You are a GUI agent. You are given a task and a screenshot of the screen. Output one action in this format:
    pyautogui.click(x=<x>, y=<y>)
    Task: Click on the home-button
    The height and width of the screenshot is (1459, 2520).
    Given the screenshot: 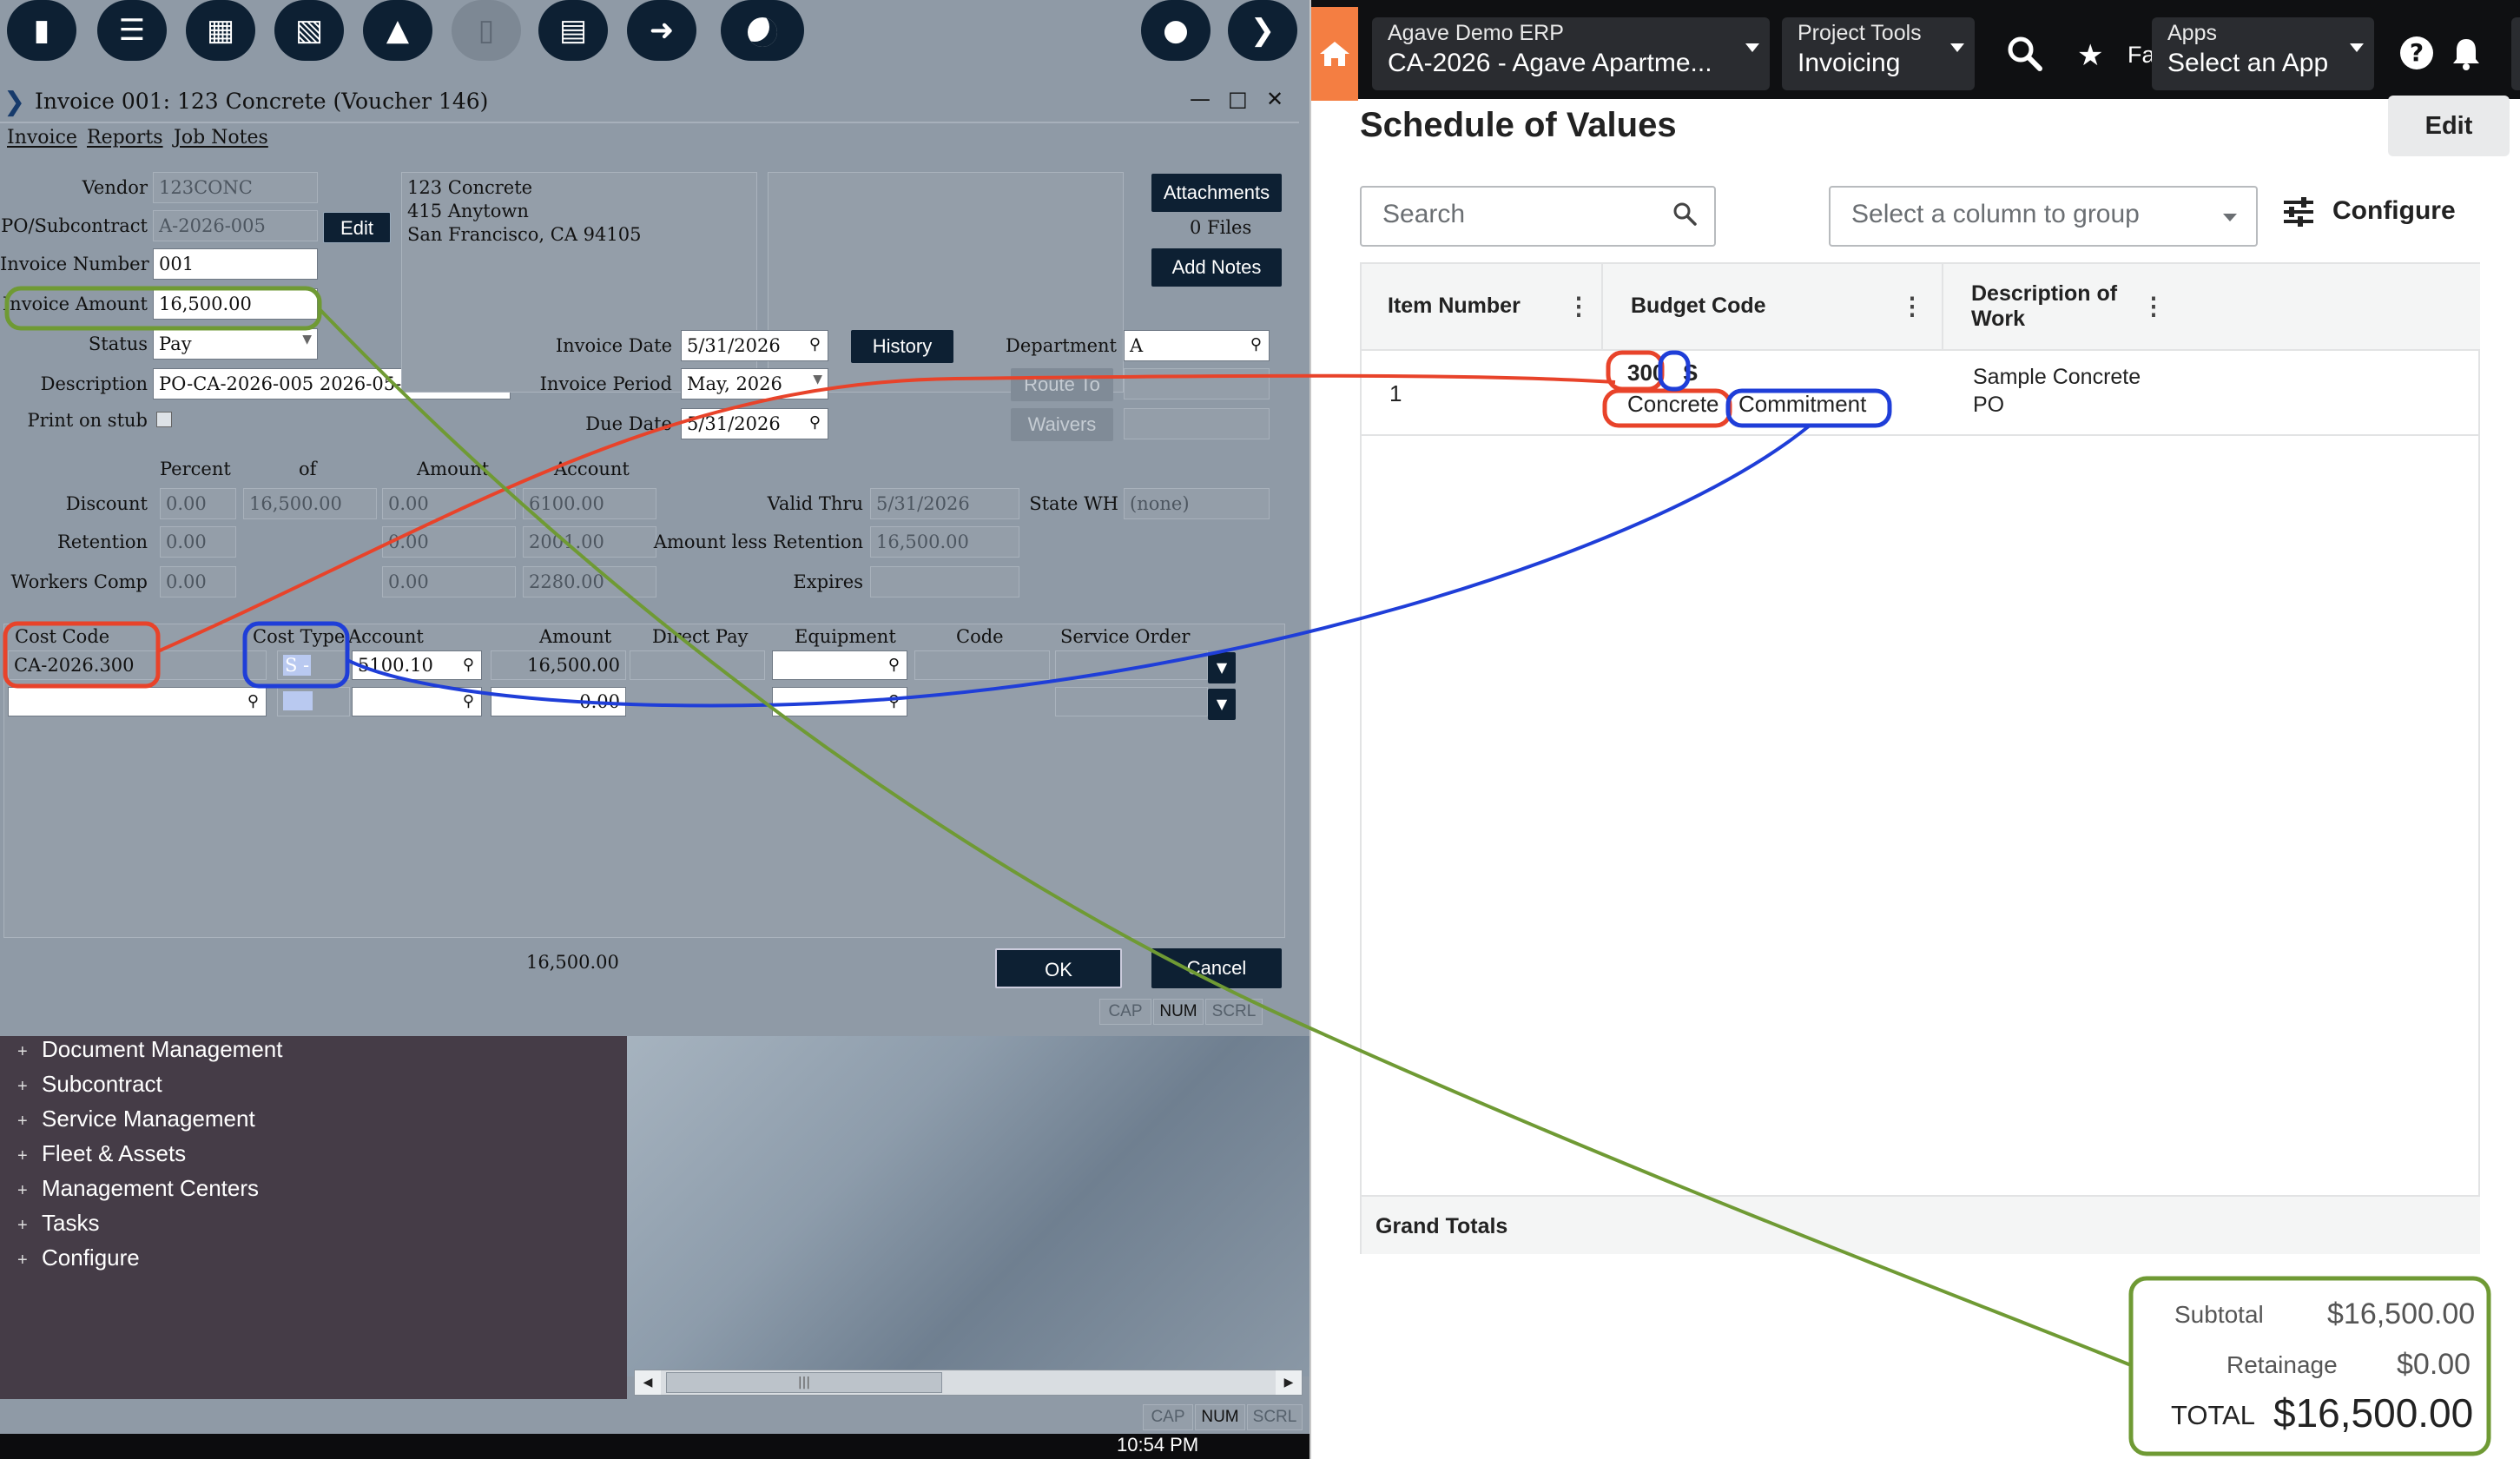 What is the action you would take?
    pyautogui.click(x=1334, y=54)
    